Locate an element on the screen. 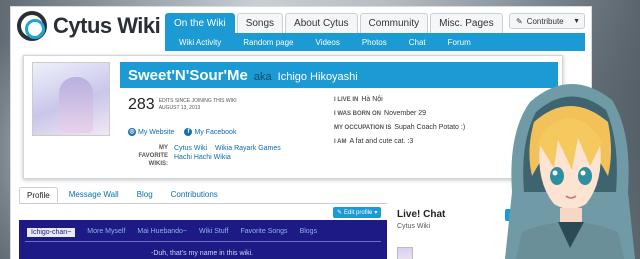 This screenshot has height=259, width=640. favorite-wiki-link: Wikia Rayark Games is located at coordinates (248, 148).